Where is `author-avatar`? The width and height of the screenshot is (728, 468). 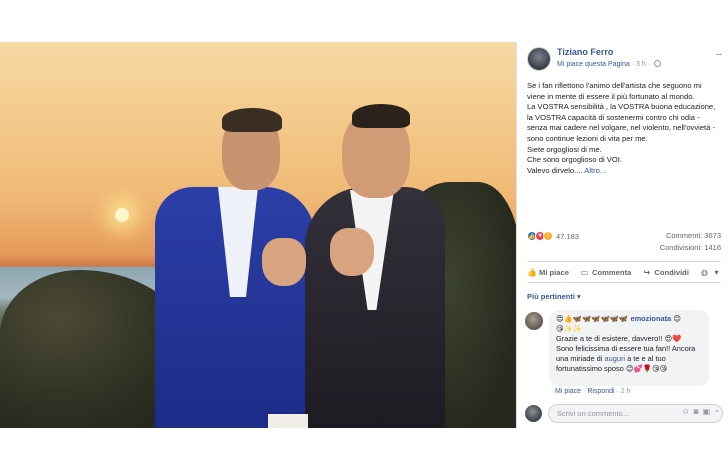 author-avatar is located at coordinates (539, 59).